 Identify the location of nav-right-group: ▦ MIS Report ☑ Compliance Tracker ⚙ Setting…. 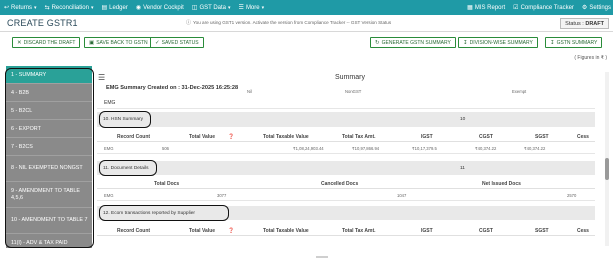
(539, 7).